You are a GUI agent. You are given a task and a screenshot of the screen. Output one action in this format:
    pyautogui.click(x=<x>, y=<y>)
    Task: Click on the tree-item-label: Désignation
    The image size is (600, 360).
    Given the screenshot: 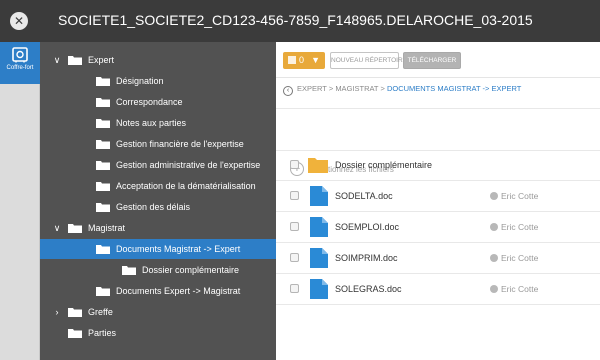 What is the action you would take?
    pyautogui.click(x=140, y=81)
    